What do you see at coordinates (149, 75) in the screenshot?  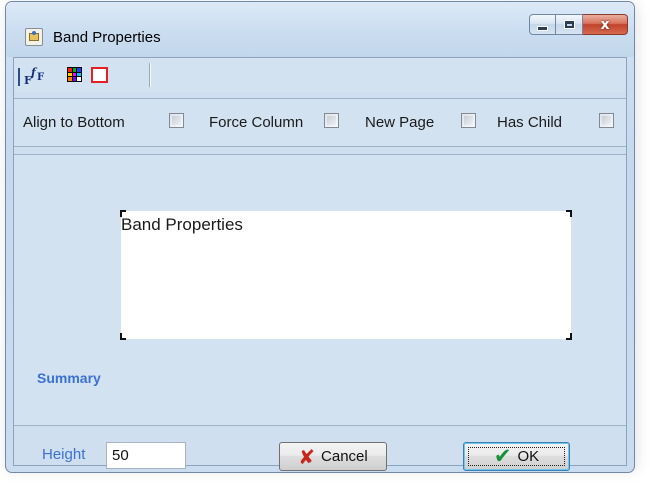 I see `toolbar-separator` at bounding box center [149, 75].